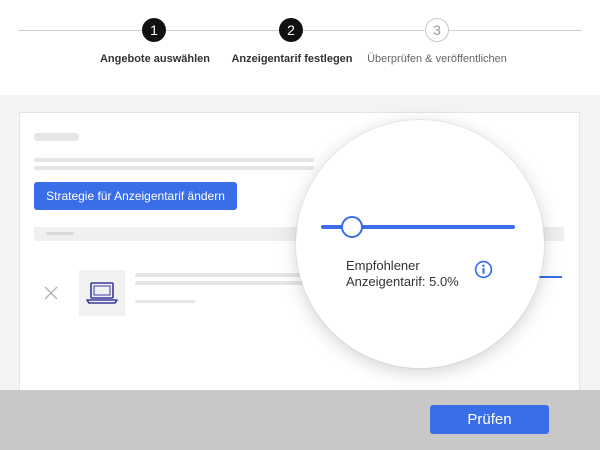 The image size is (600, 450). I want to click on listing-thumbnail, so click(102, 293).